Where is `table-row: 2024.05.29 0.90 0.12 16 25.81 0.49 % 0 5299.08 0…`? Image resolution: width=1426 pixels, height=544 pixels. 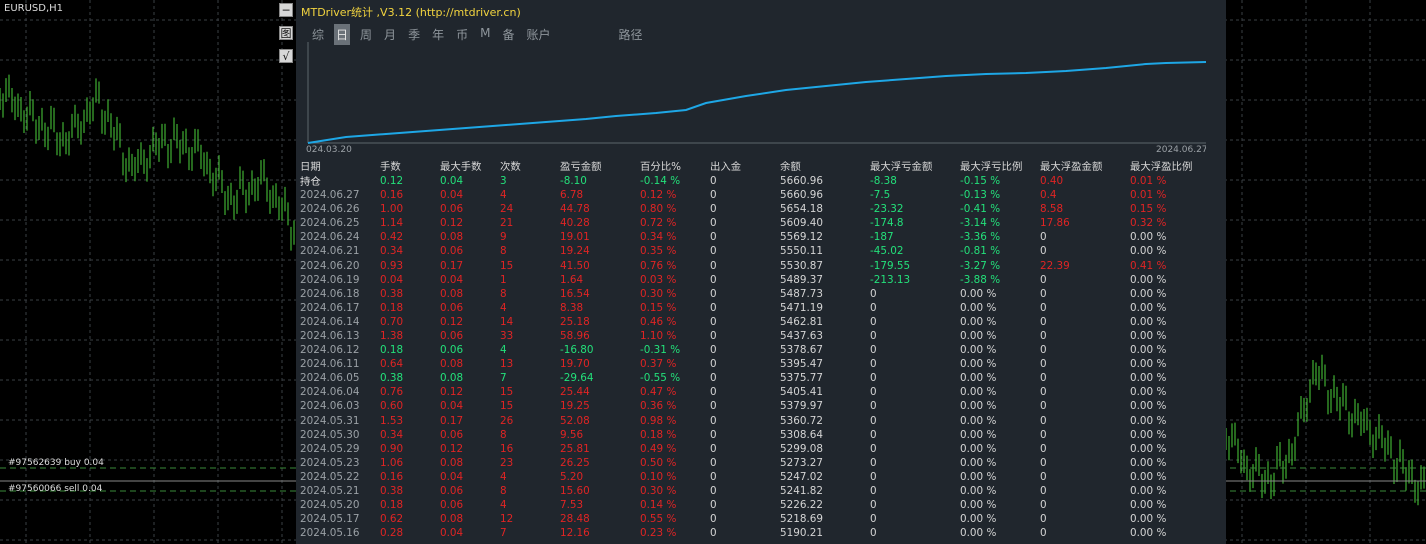
table-row: 2024.05.29 0.90 0.12 16 25.81 0.49 % 0 5299.08 0… is located at coordinates (760, 449).